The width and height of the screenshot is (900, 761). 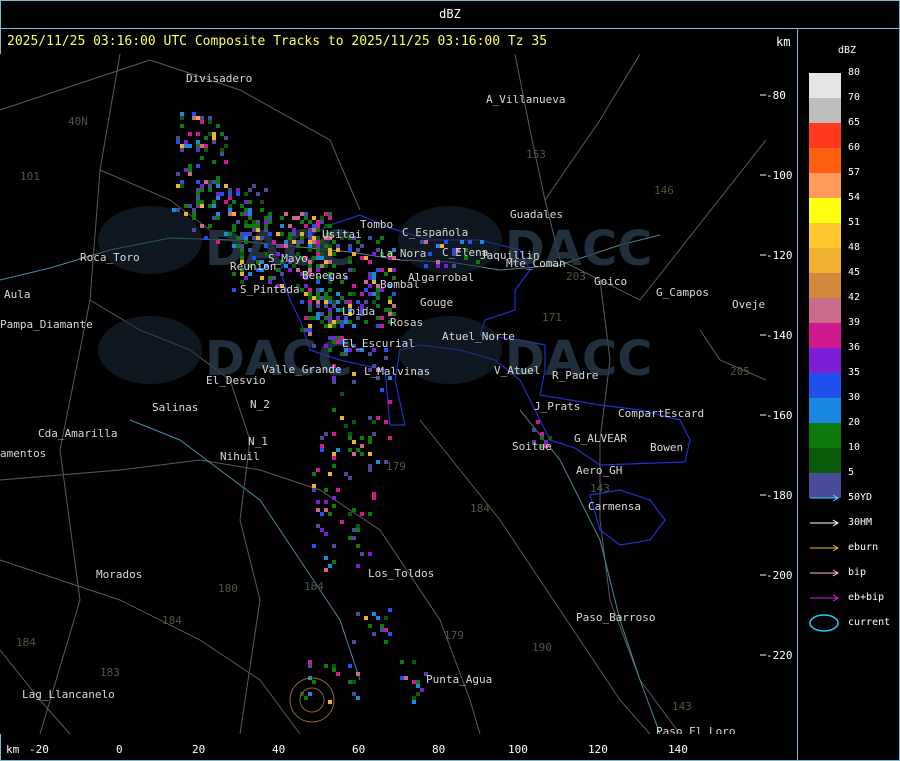 What do you see at coordinates (825, 160) in the screenshot?
I see `legend-swatch` at bounding box center [825, 160].